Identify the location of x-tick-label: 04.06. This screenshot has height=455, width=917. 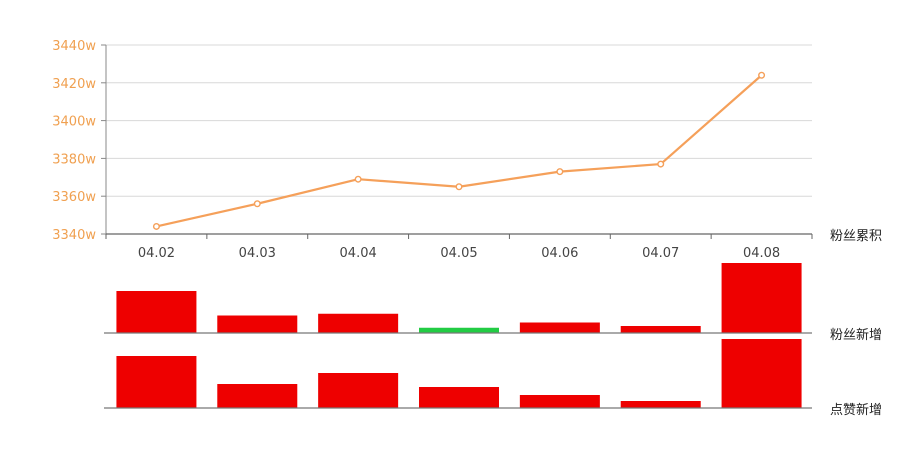
(559, 253).